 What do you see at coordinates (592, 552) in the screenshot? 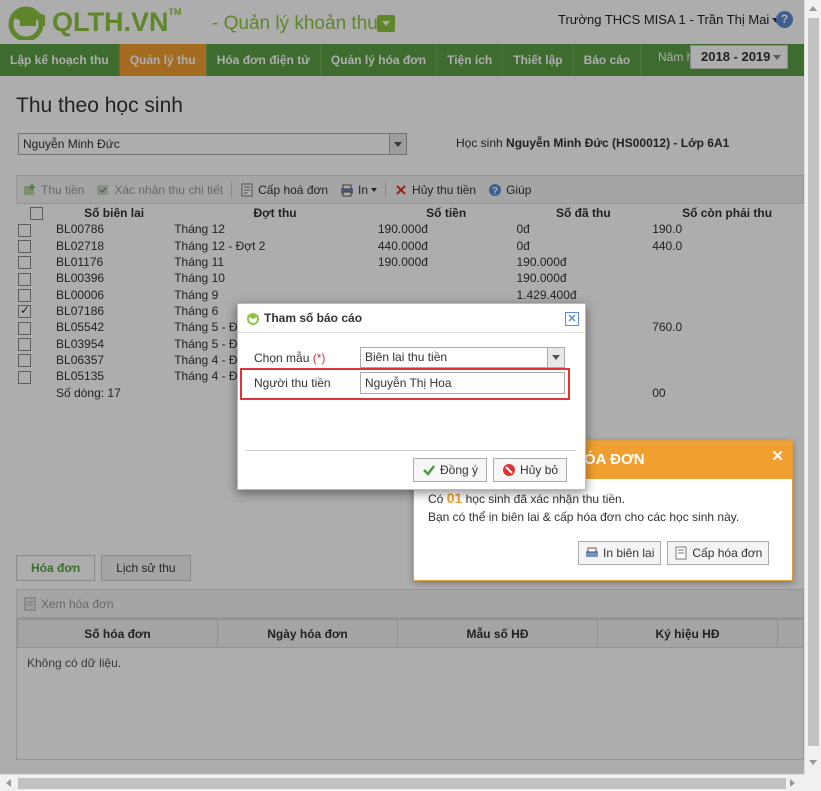
I see `printer-icon` at bounding box center [592, 552].